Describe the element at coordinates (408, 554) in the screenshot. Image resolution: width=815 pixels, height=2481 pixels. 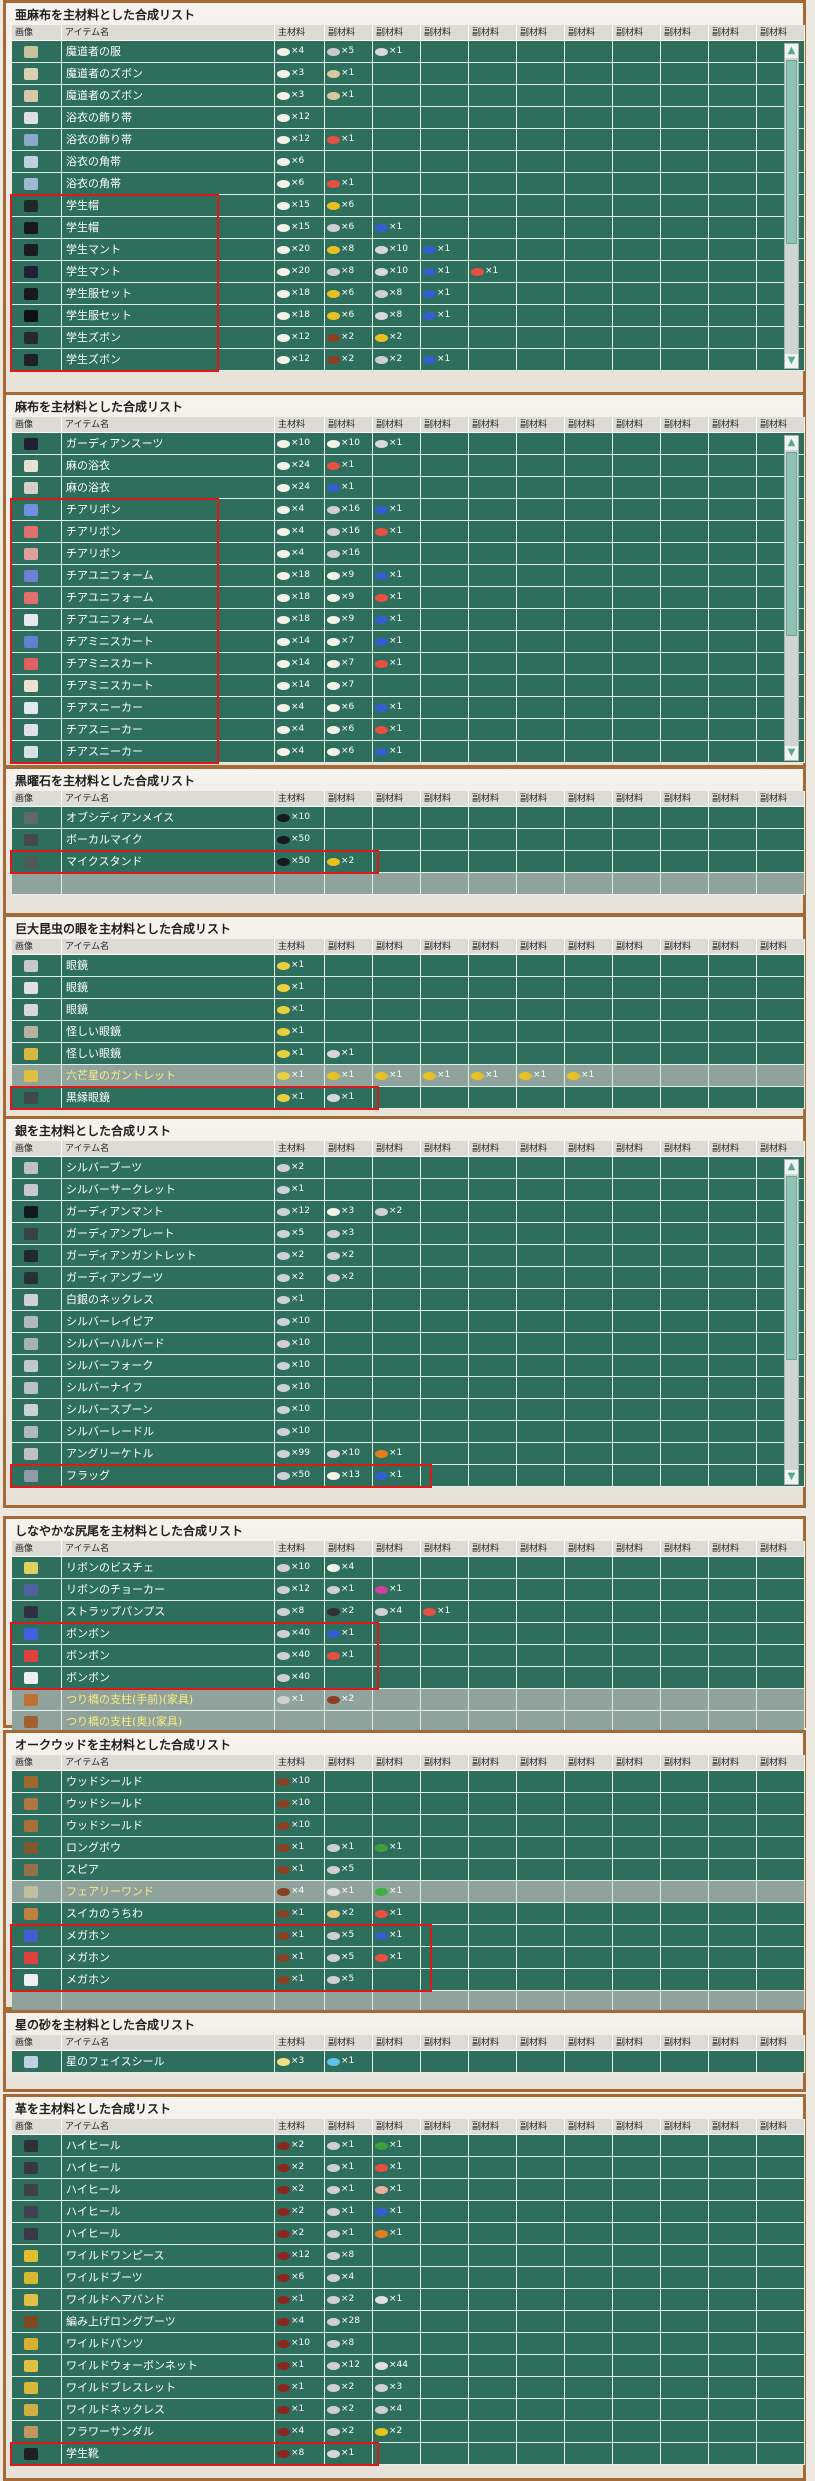
I see `table-row: チアリボン ×4 ×16` at that location.